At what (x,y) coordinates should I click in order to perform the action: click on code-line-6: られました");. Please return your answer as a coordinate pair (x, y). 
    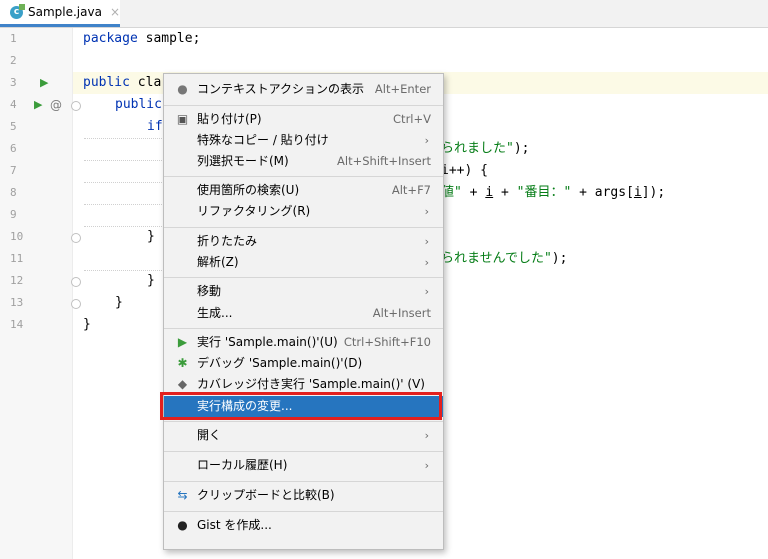
    Looking at the image, I should click on (485, 149).